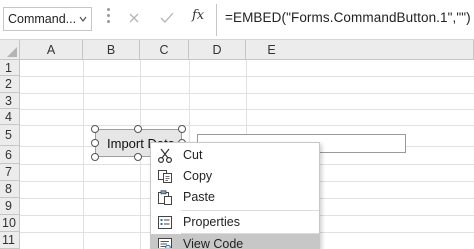  I want to click on menu-item-label: View Code, so click(213, 243).